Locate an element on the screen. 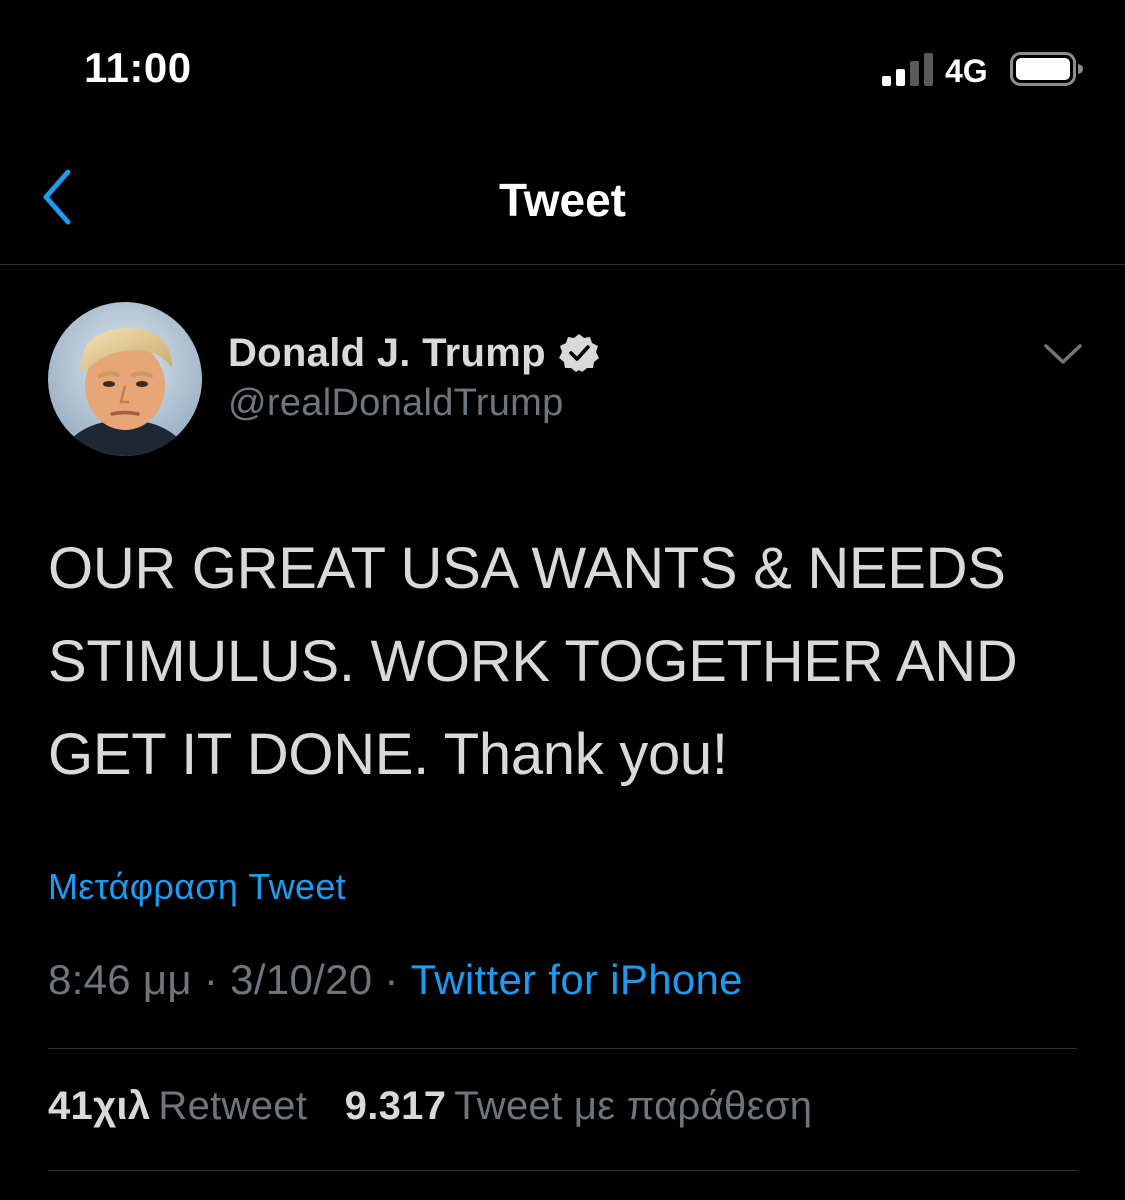  nav-divider is located at coordinates (562, 264).